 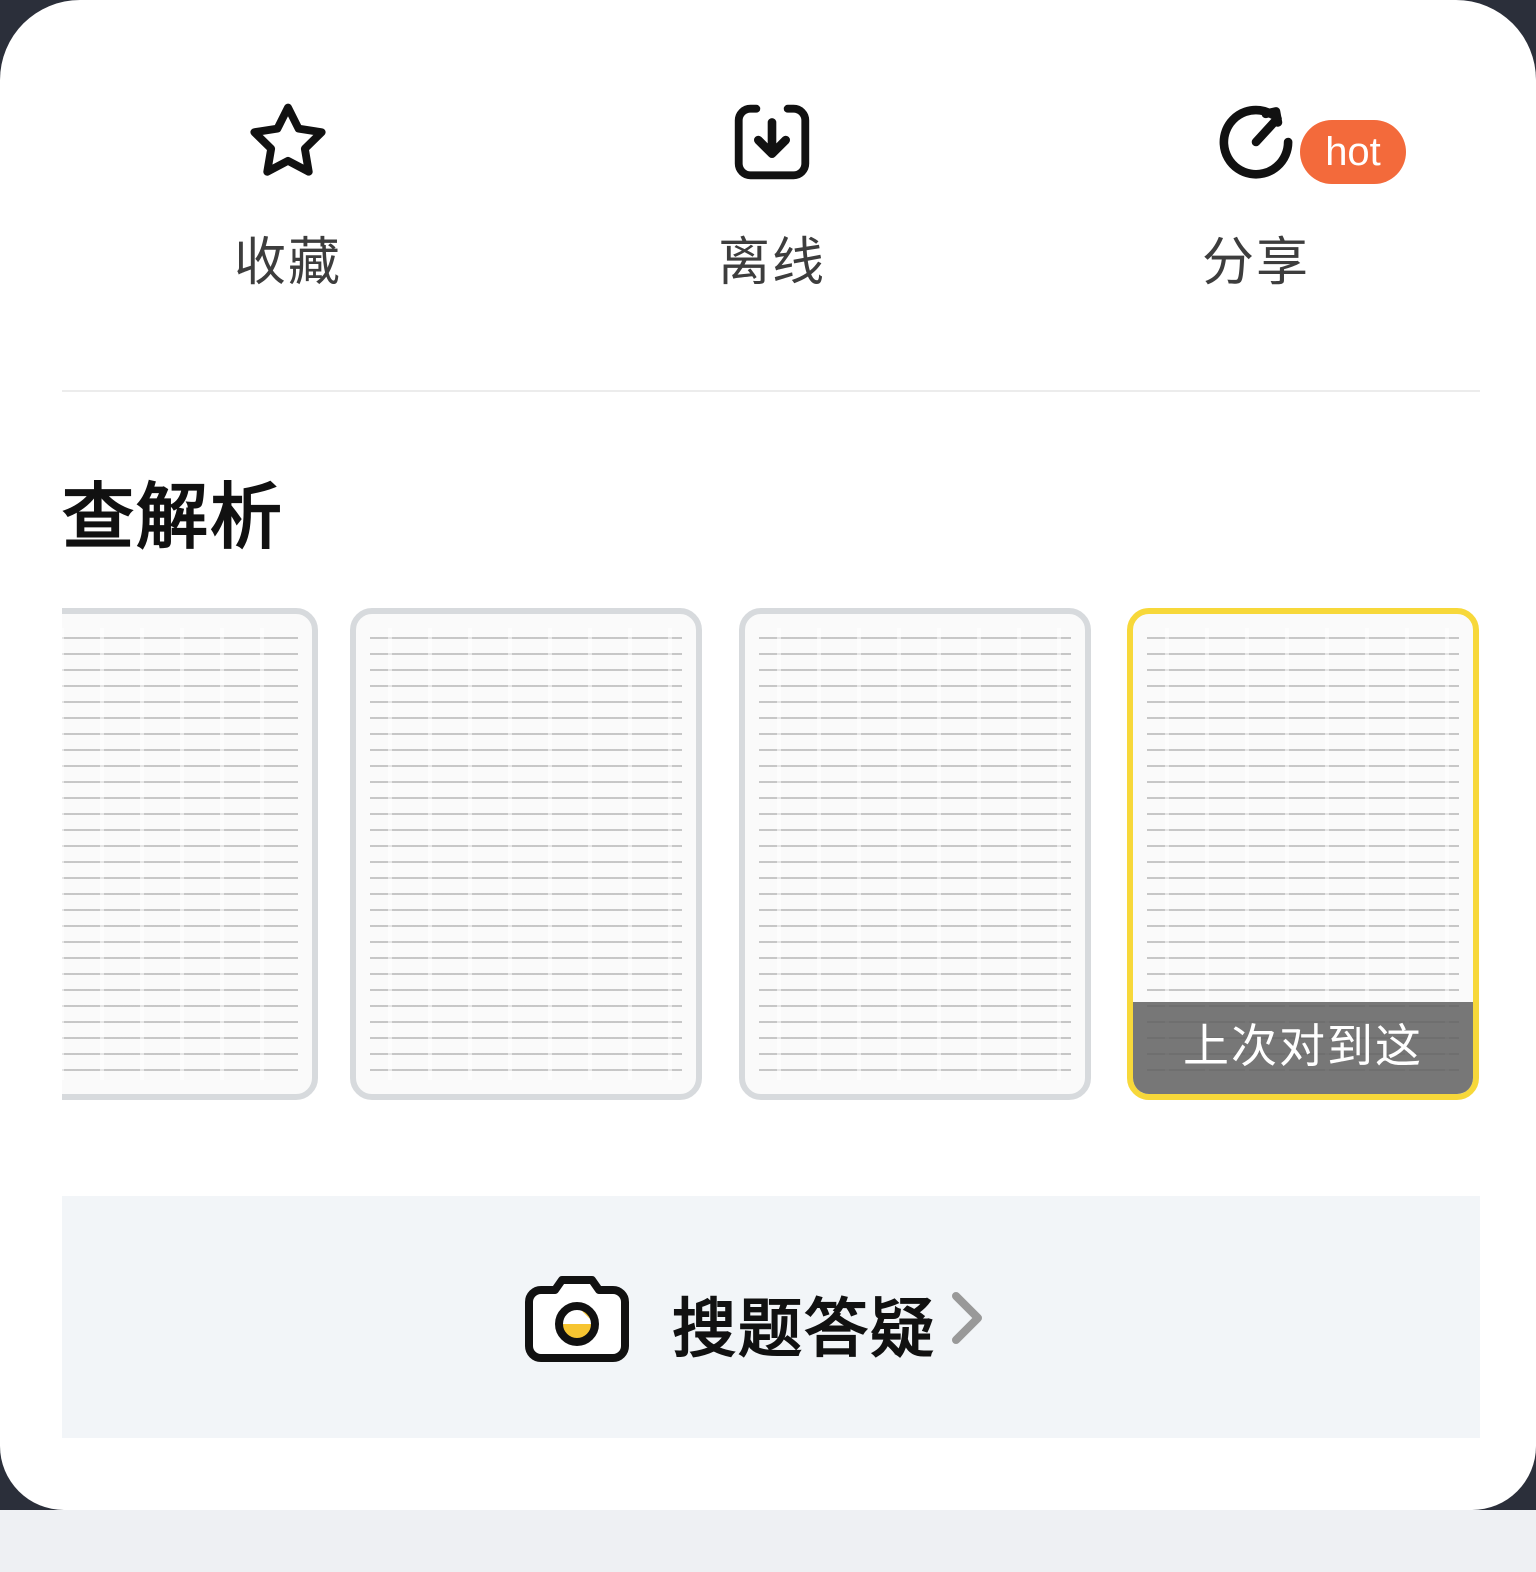 What do you see at coordinates (771, 263) in the screenshot?
I see `offline-label: 离线` at bounding box center [771, 263].